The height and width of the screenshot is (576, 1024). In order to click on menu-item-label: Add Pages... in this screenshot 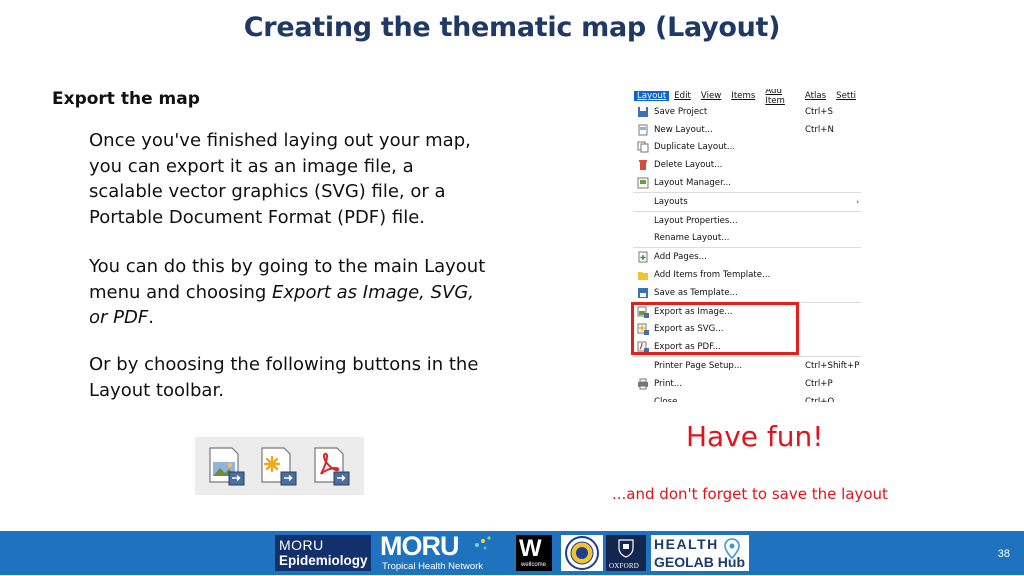, I will do `click(680, 257)`.